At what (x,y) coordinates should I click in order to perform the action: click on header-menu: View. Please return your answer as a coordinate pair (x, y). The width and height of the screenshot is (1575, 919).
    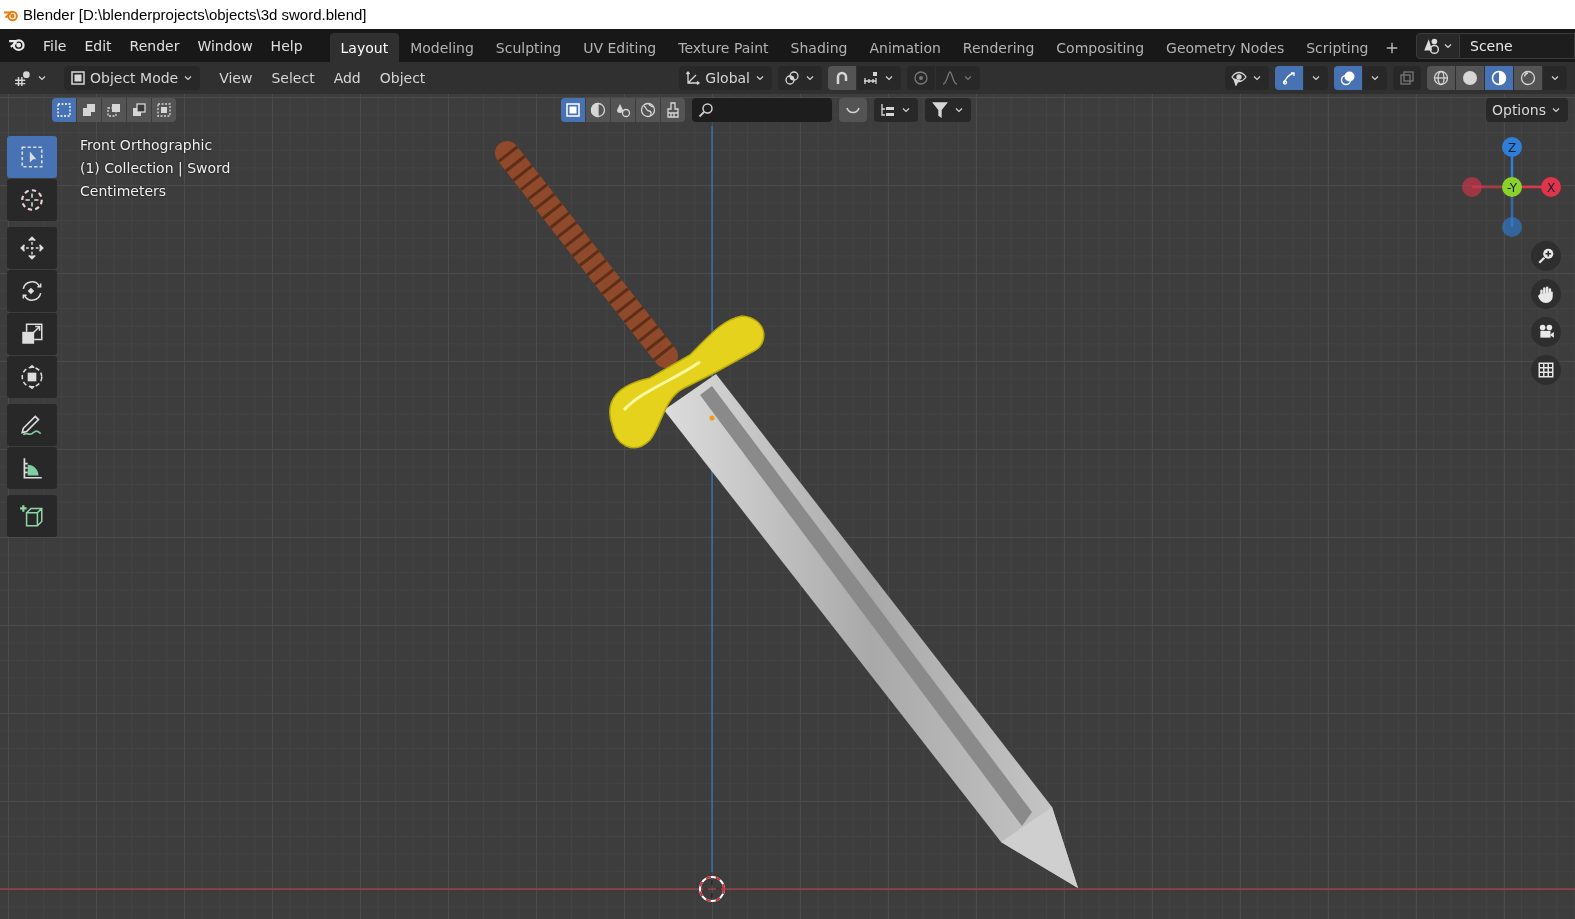
    Looking at the image, I should click on (236, 78).